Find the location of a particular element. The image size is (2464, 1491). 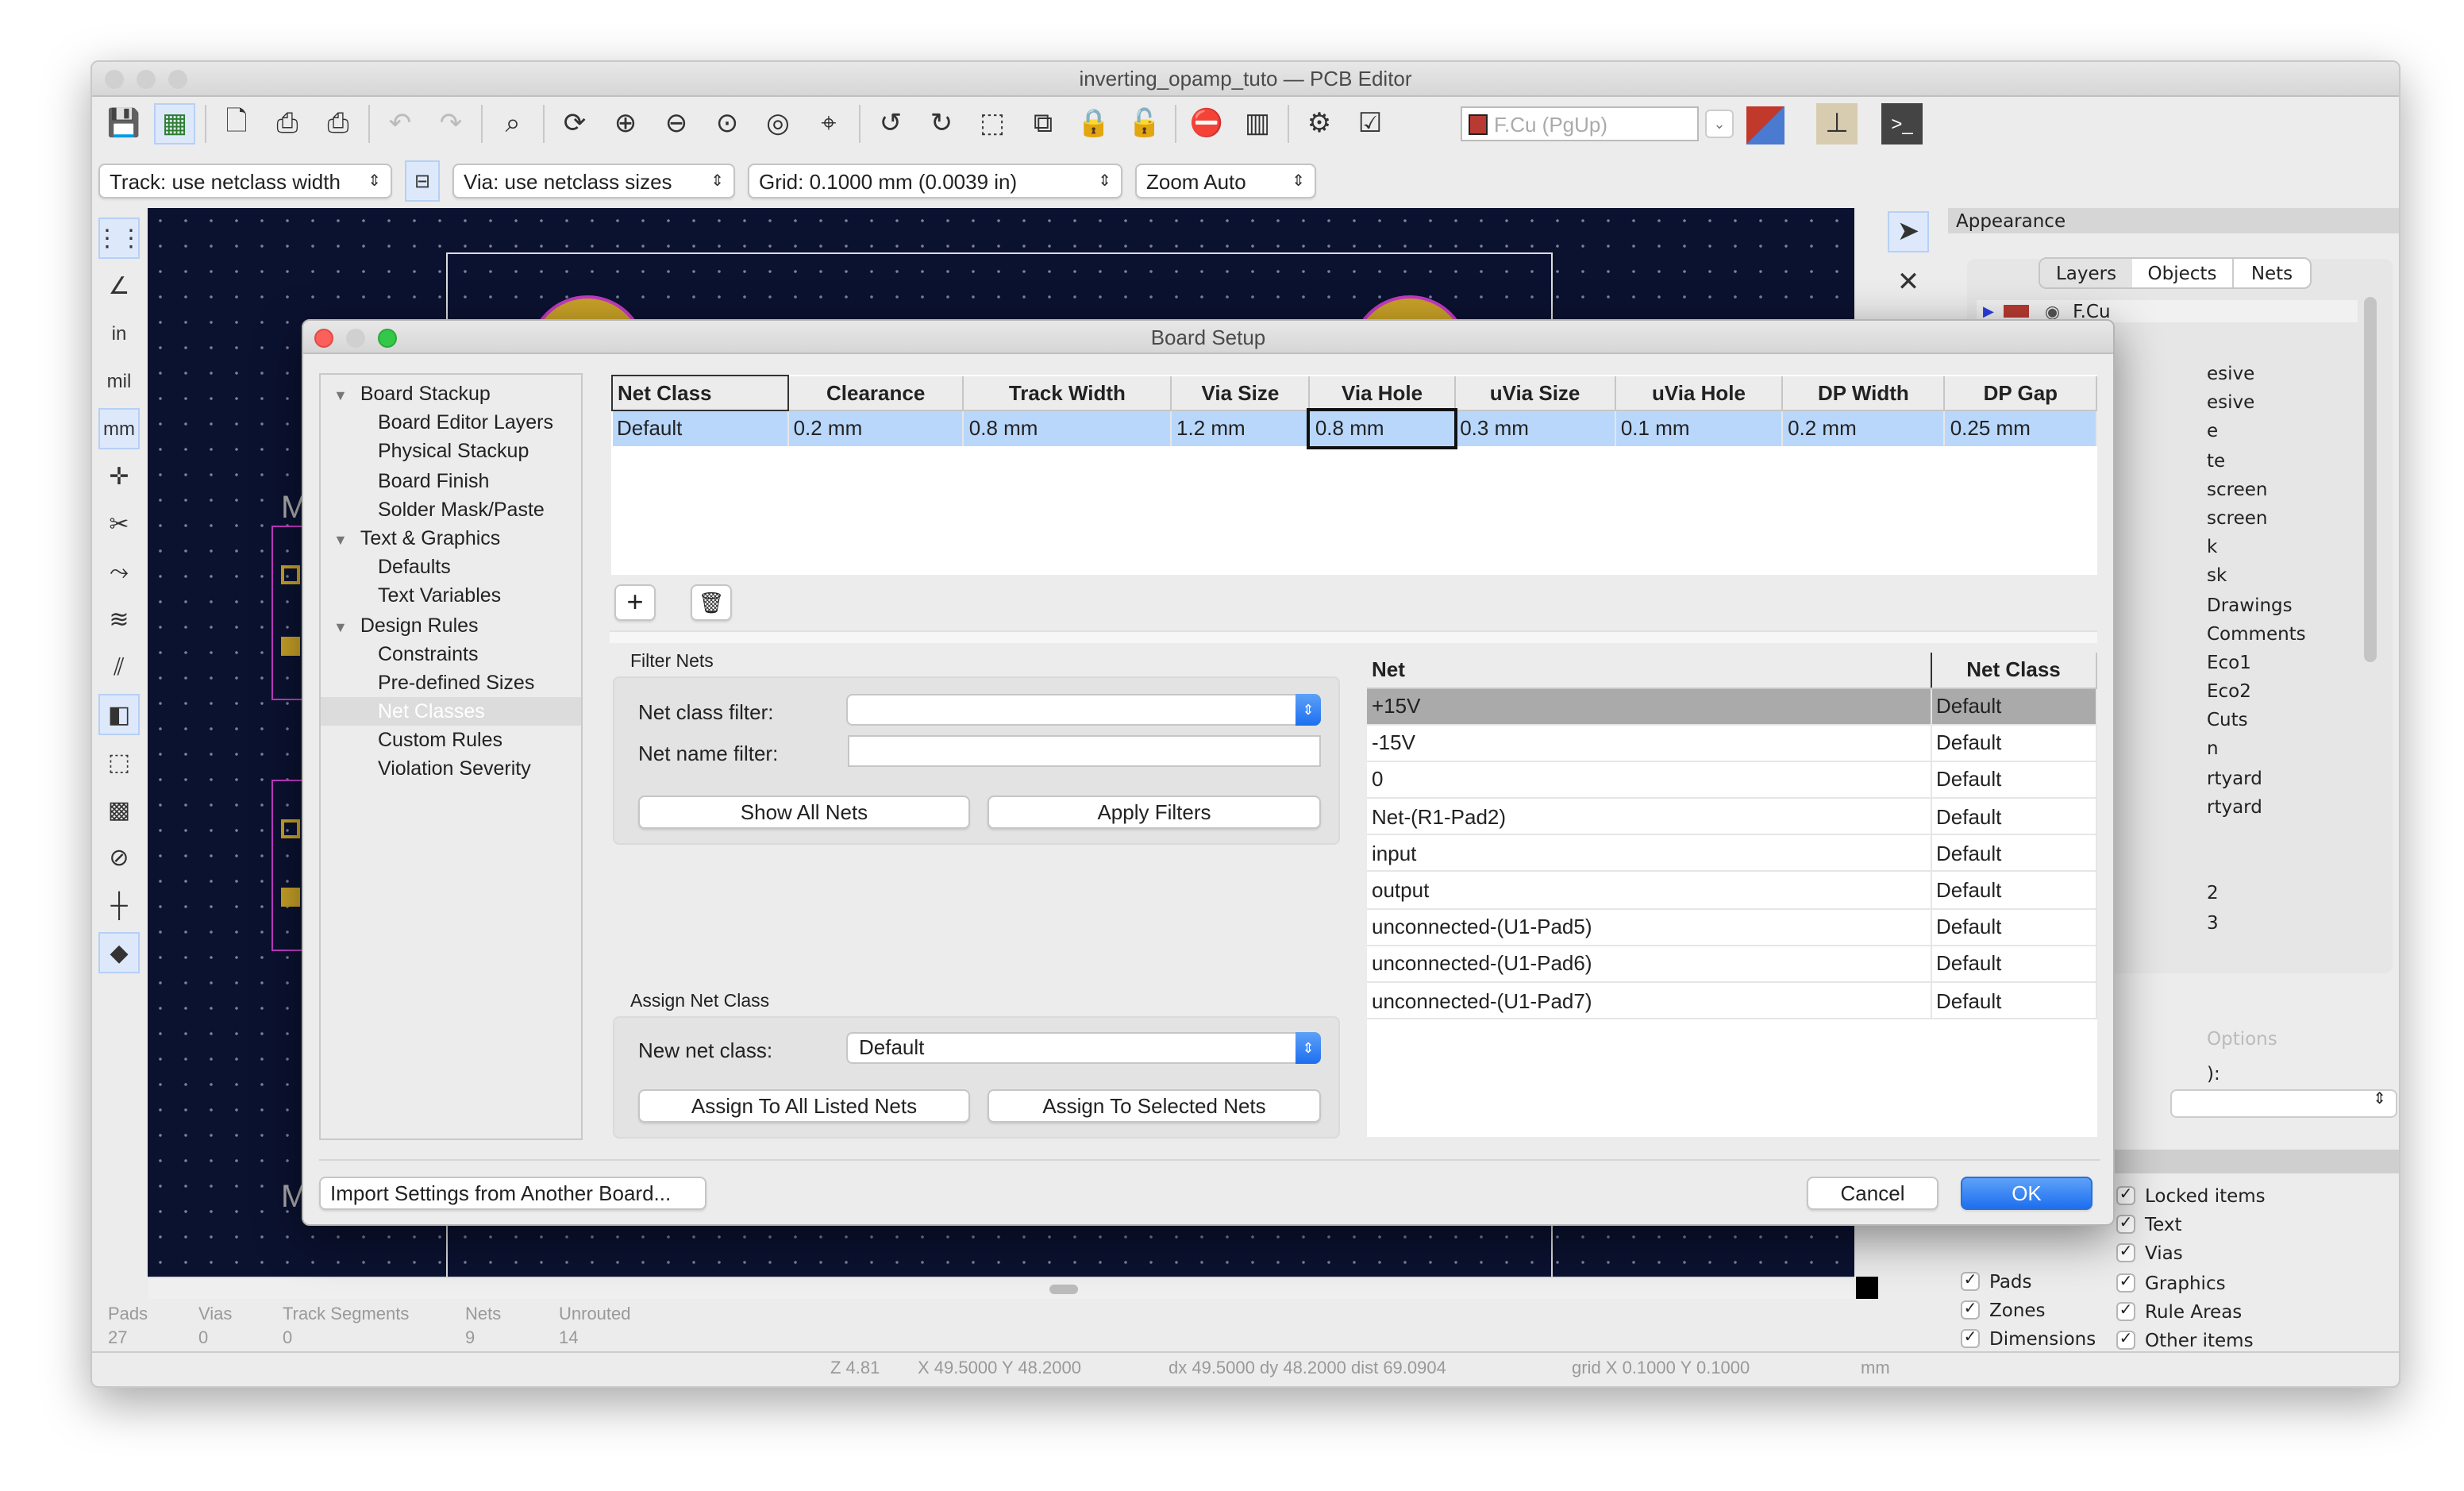

layer-row: Cuts is located at coordinates (2256, 720).